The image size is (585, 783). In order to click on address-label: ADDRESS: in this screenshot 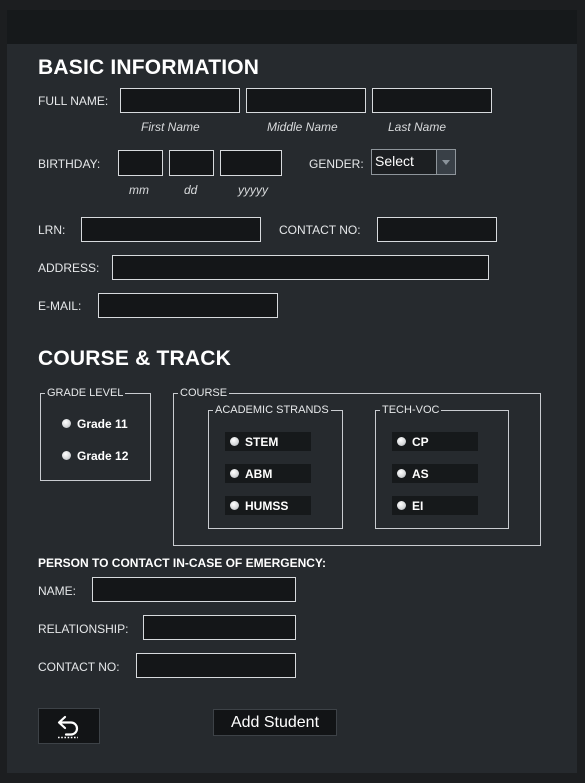, I will do `click(69, 268)`.